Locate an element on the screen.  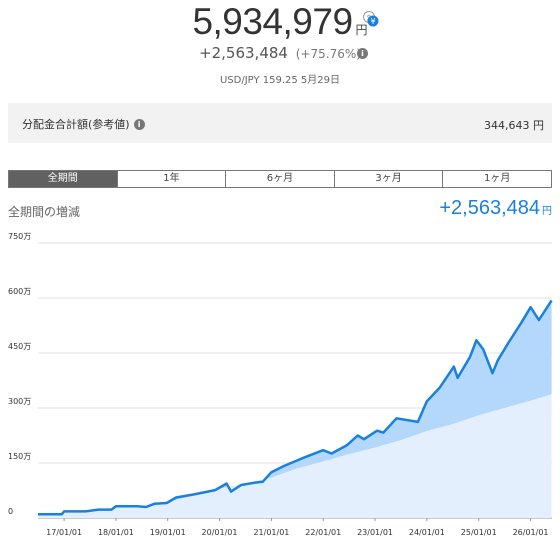
yen-dollar-toggle-icon: $ ¥ is located at coordinates (371, 19).